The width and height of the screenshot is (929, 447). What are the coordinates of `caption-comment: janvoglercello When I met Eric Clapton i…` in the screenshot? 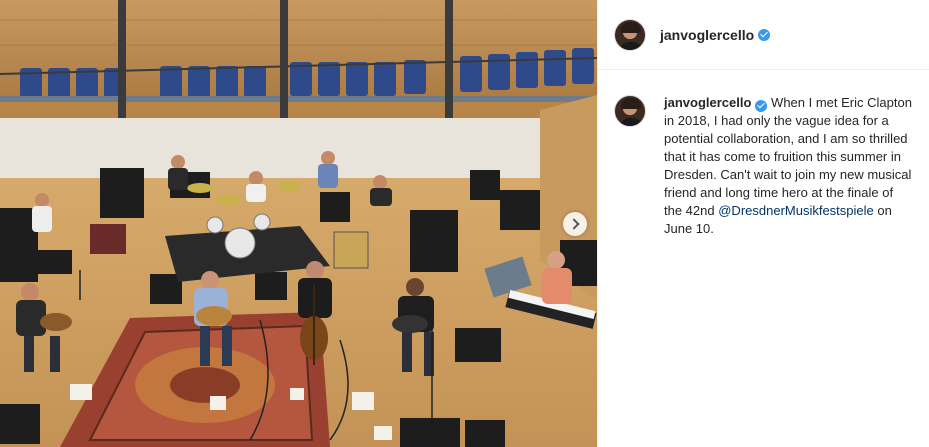 It's located at (764, 166).